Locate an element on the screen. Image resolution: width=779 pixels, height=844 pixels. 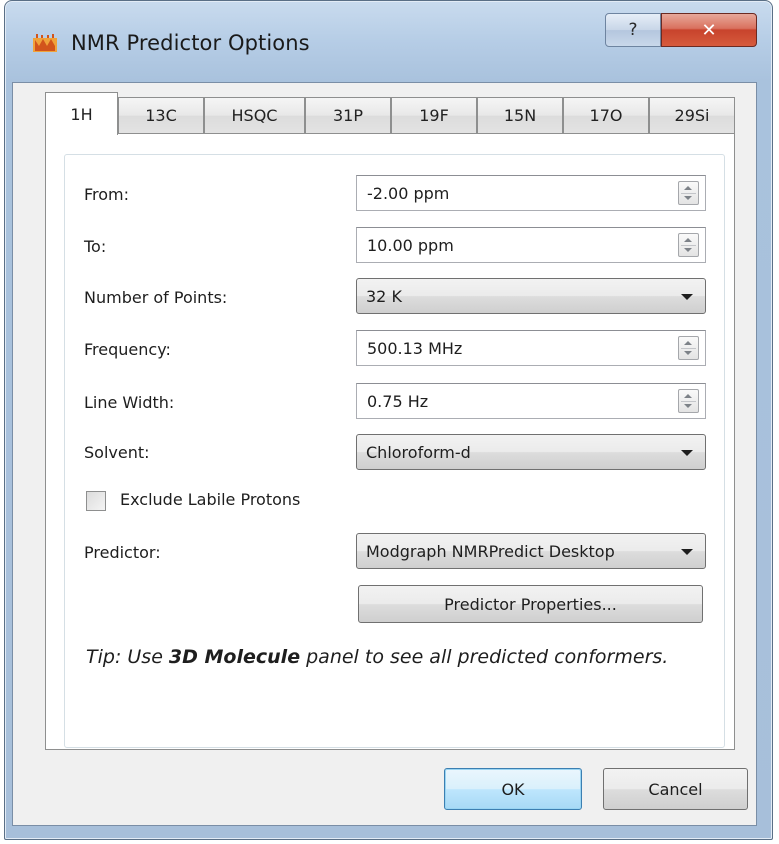
cancel-button: Cancel is located at coordinates (675, 789).